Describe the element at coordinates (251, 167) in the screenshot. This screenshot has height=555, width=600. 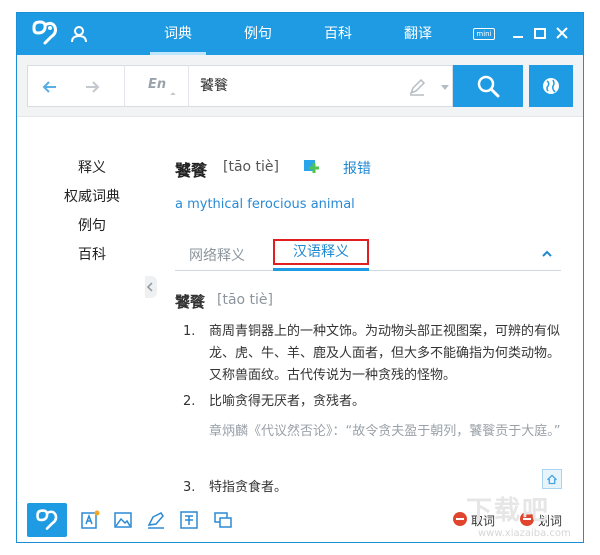
I see `pinyin: [tāo tiè]` at that location.